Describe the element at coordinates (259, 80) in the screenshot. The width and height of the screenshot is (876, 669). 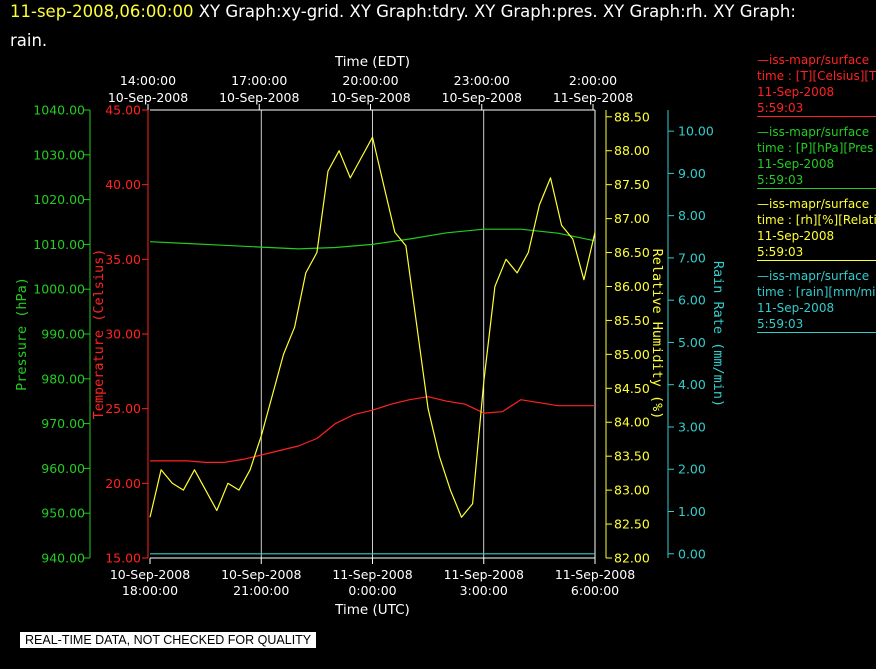
I see `x-top-tick-label-time: 17:00:00` at that location.